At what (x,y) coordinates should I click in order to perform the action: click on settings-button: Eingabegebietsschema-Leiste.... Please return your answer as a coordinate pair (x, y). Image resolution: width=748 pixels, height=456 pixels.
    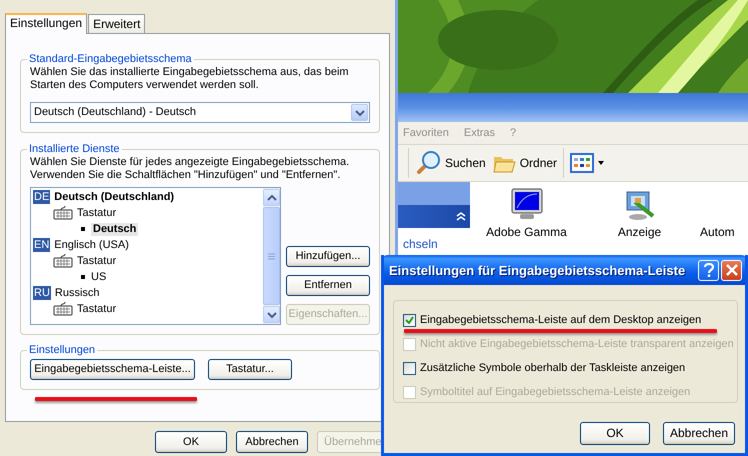
    Looking at the image, I should click on (112, 369).